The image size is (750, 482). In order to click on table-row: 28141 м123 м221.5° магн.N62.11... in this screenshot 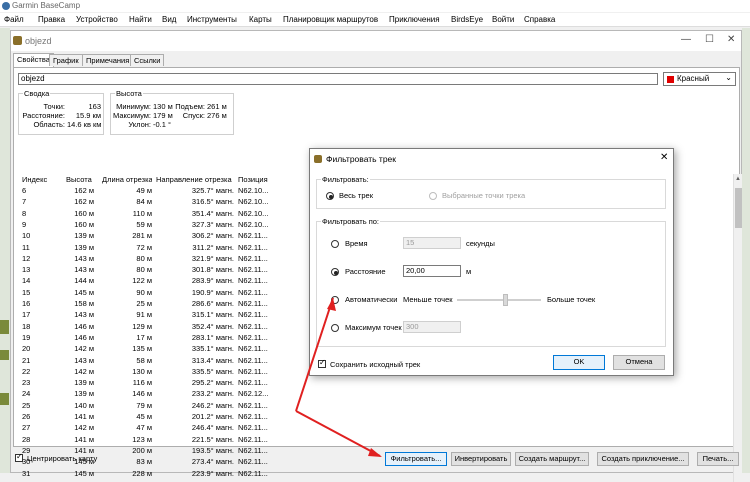, I will do `click(146, 440)`.